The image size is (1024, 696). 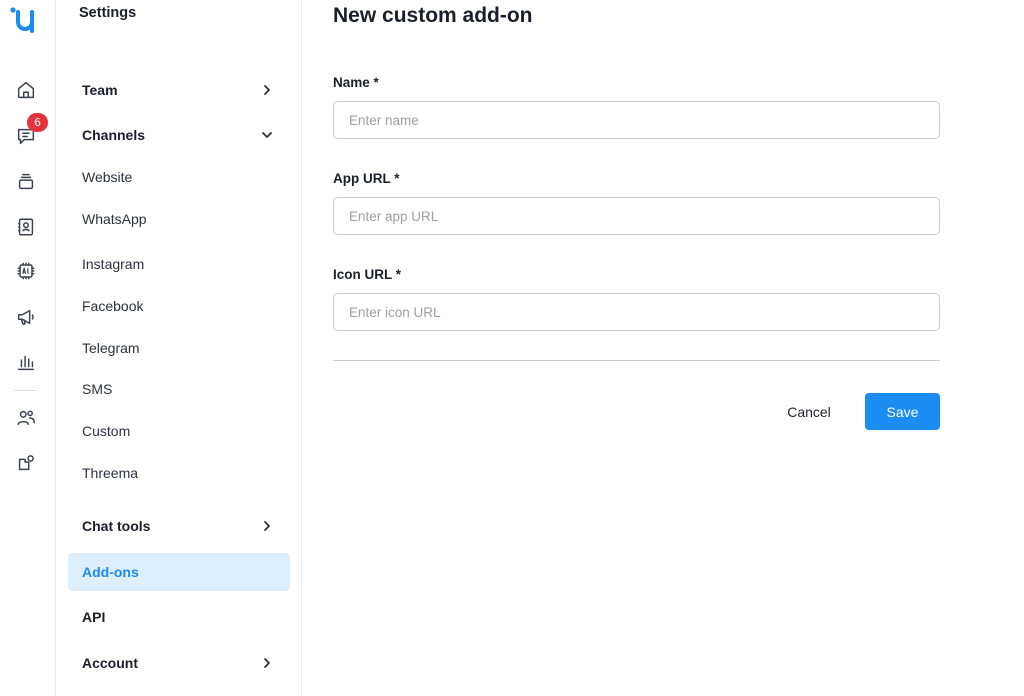 I want to click on nav-item-add-ons: Add-ons, so click(x=179, y=572).